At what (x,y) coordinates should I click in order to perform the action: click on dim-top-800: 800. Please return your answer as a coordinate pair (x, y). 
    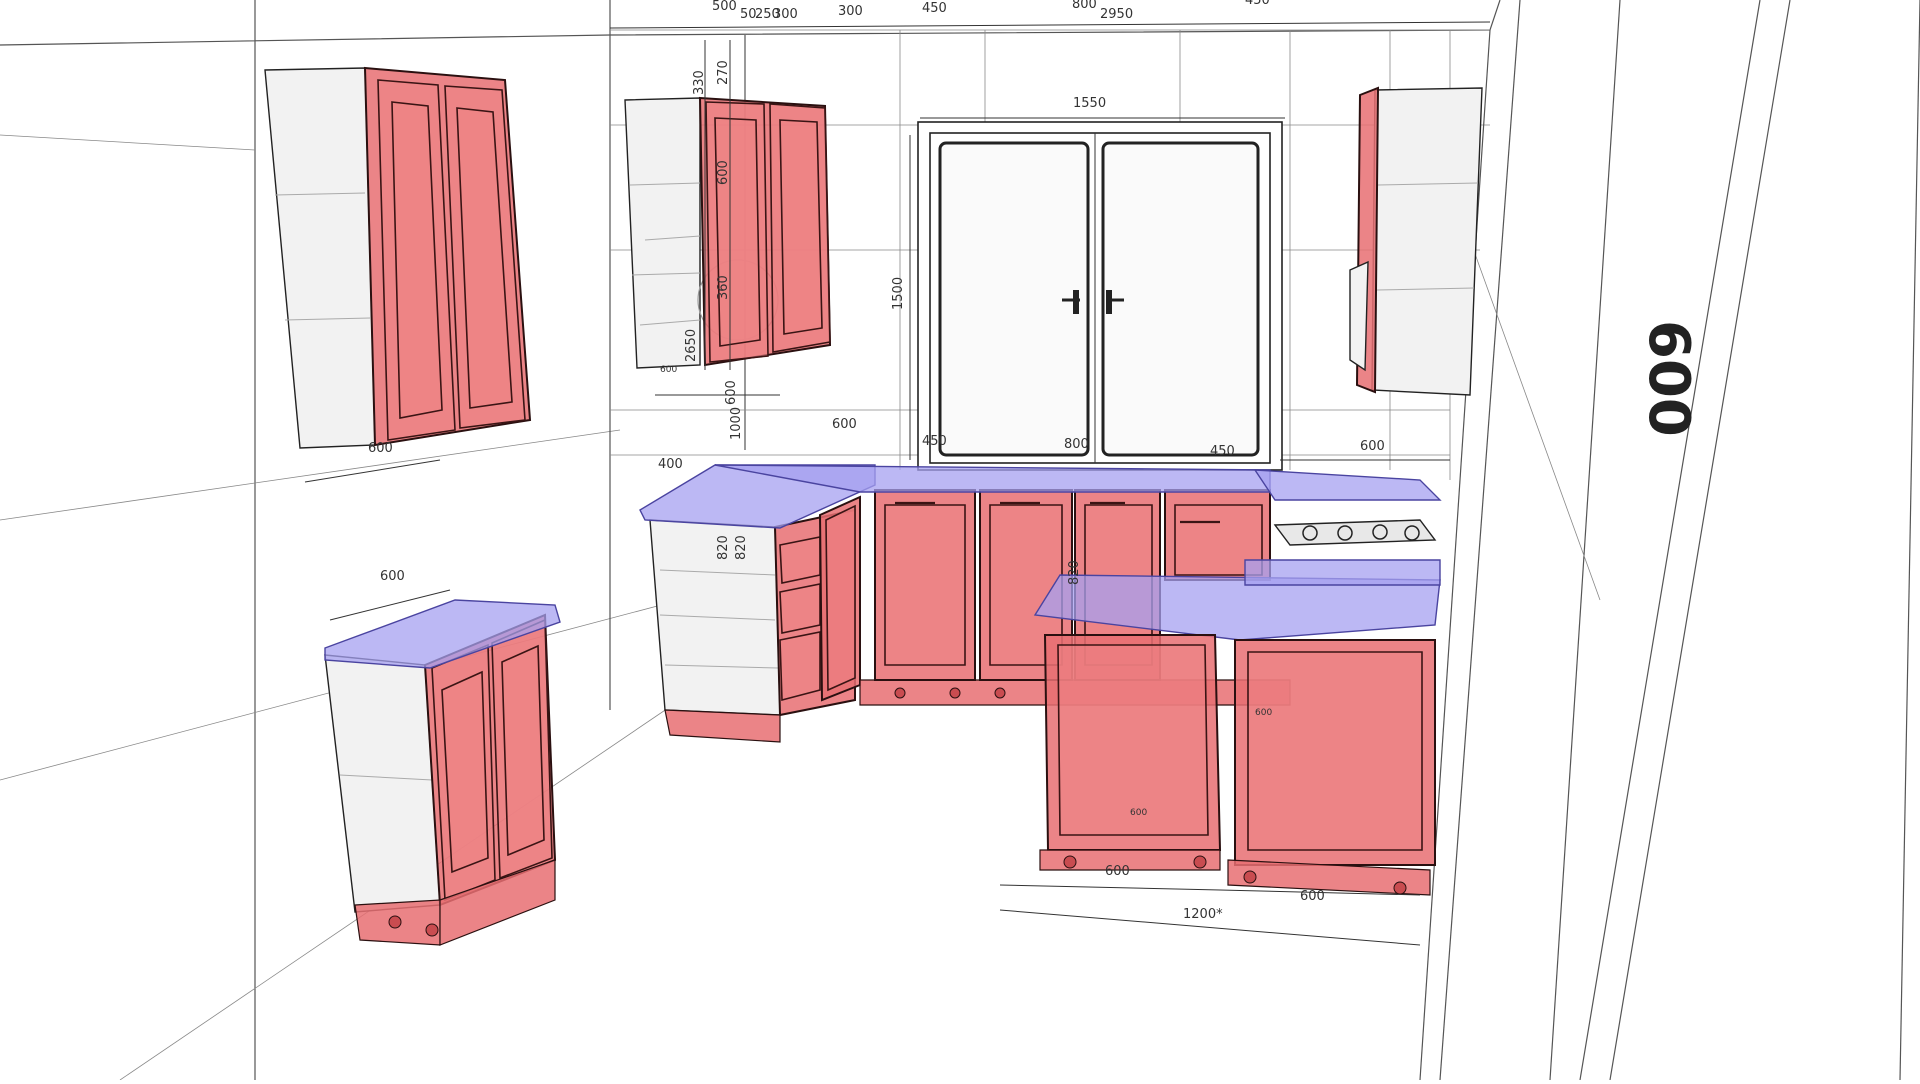
    Looking at the image, I should click on (1084, 6).